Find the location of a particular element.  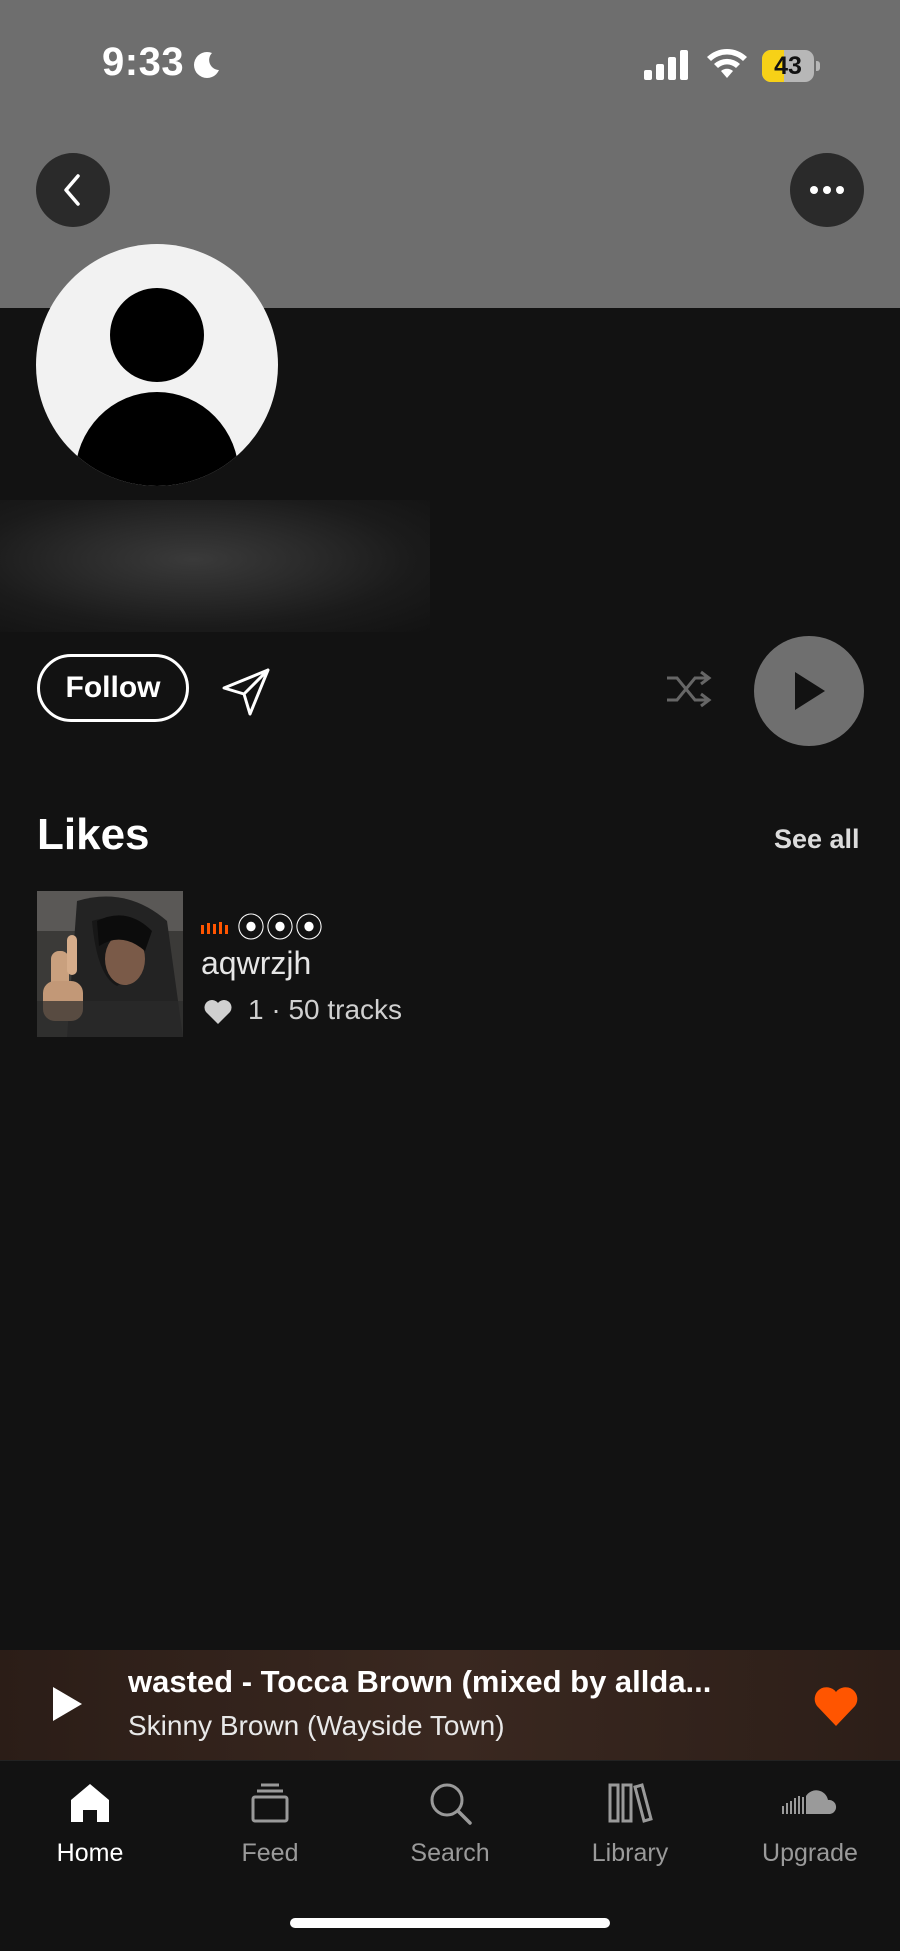

home-icon is located at coordinates (90, 1803).